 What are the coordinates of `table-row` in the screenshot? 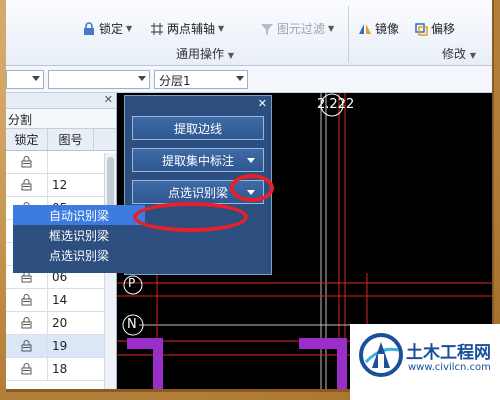 It's located at (61, 162).